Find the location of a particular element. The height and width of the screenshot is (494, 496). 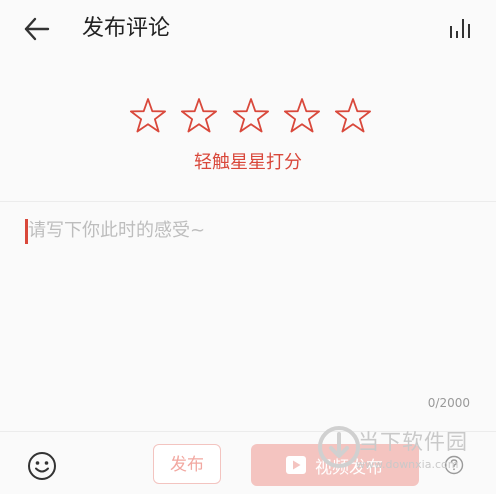

star-rating is located at coordinates (250, 116).